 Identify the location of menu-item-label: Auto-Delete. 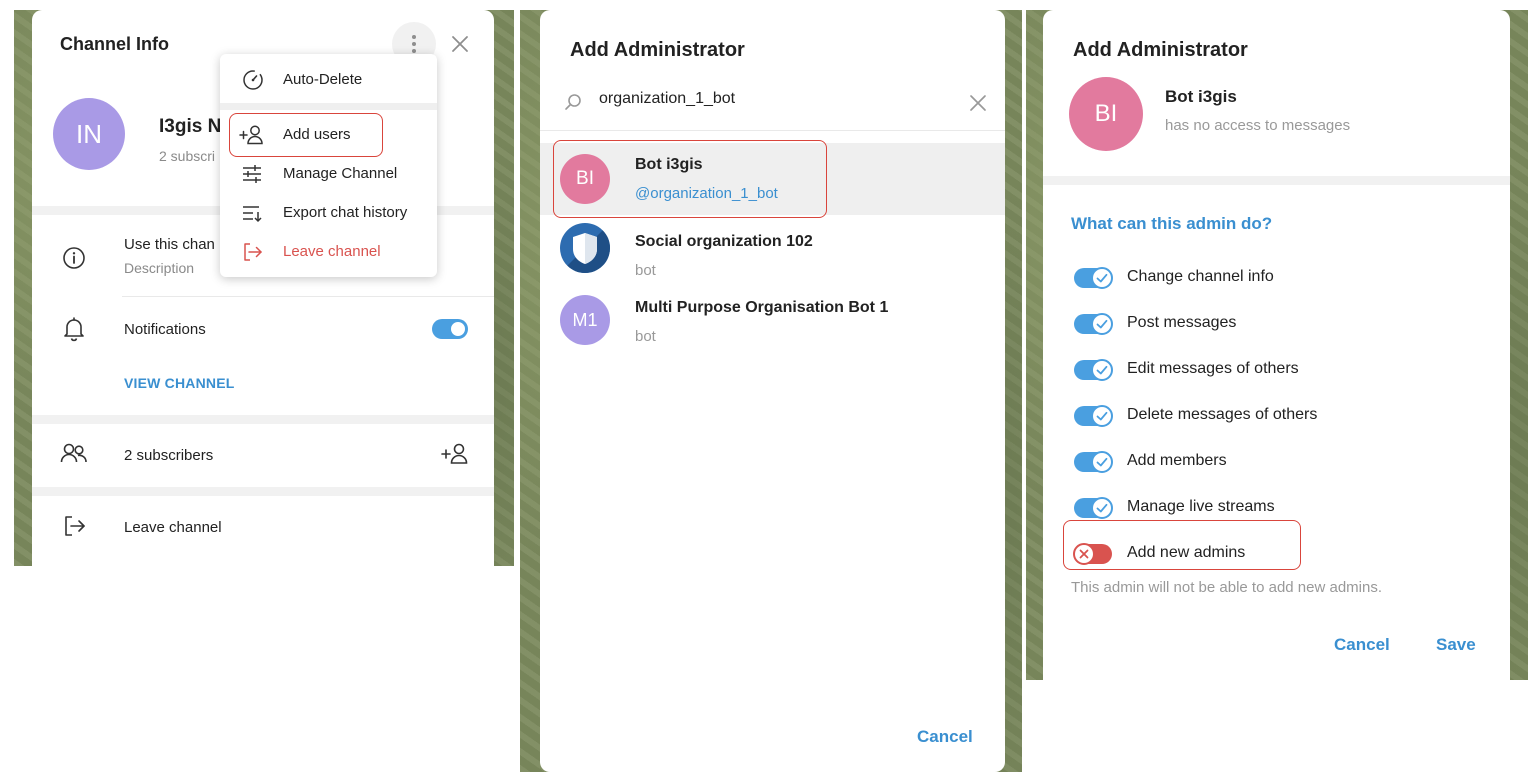
(323, 79).